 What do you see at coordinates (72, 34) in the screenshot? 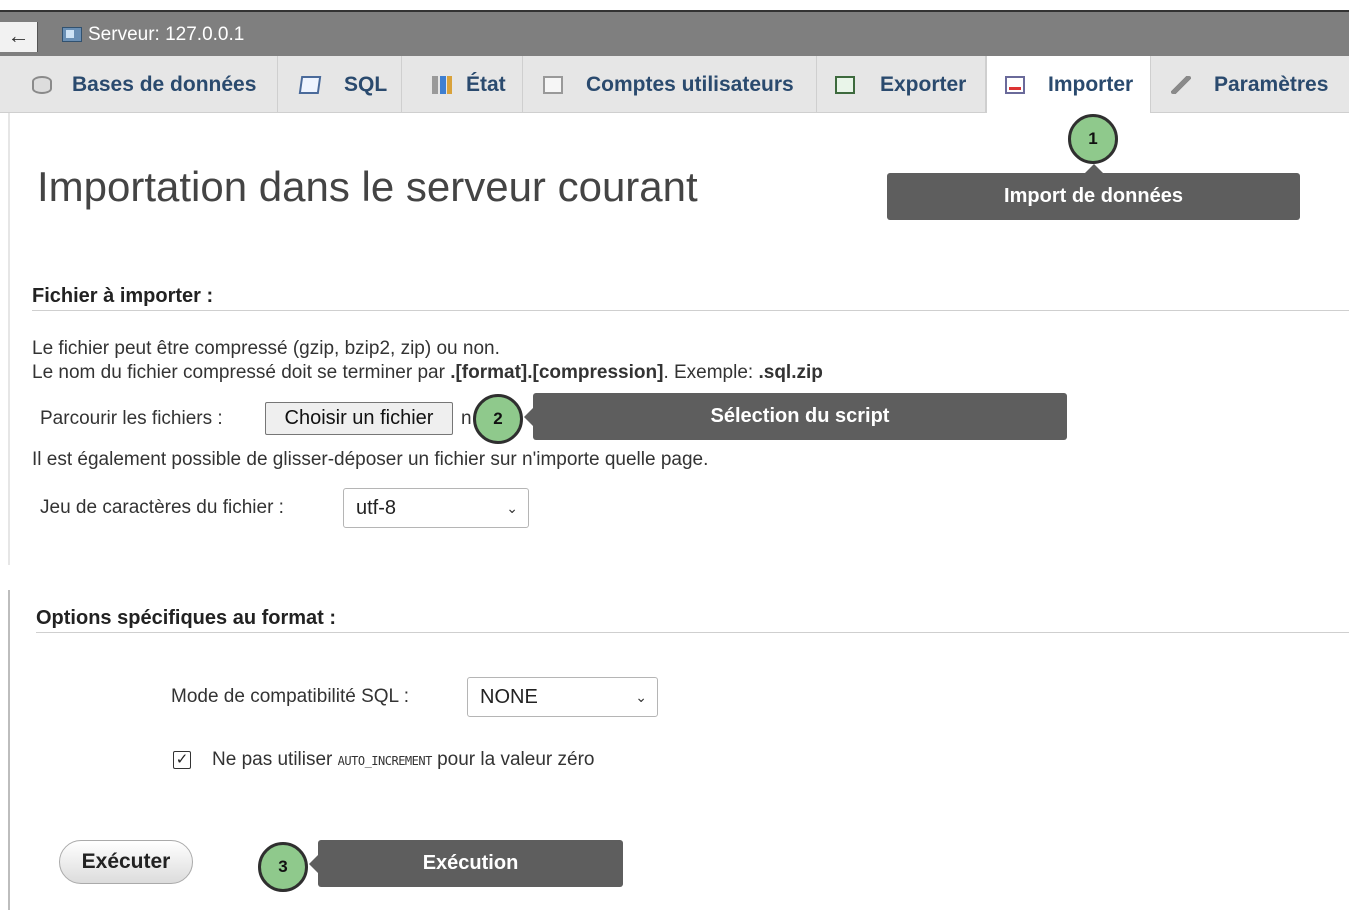
I see `server-icon` at bounding box center [72, 34].